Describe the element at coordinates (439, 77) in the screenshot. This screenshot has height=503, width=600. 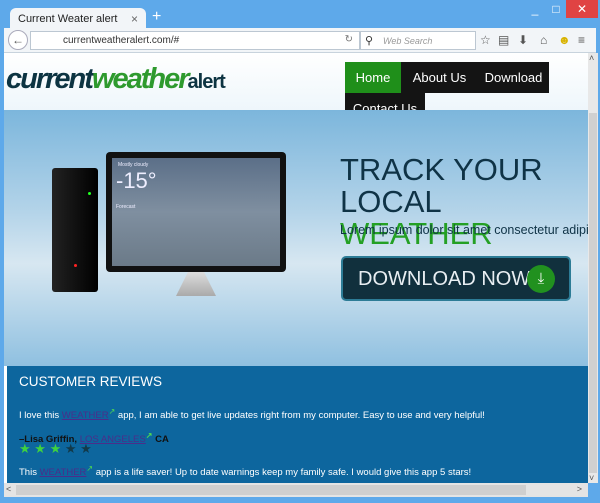
I see `nav-about-us: About Us` at that location.